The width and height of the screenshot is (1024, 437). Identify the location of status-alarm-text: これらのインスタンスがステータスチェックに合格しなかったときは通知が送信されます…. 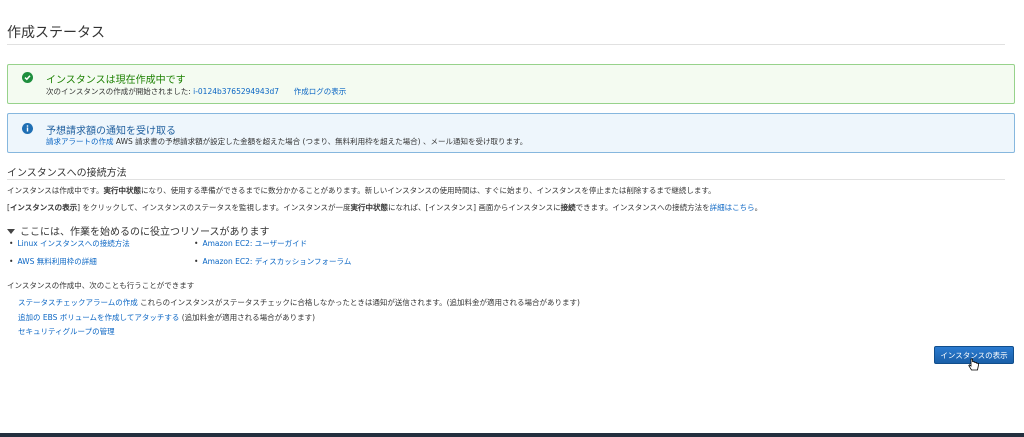
(358, 302).